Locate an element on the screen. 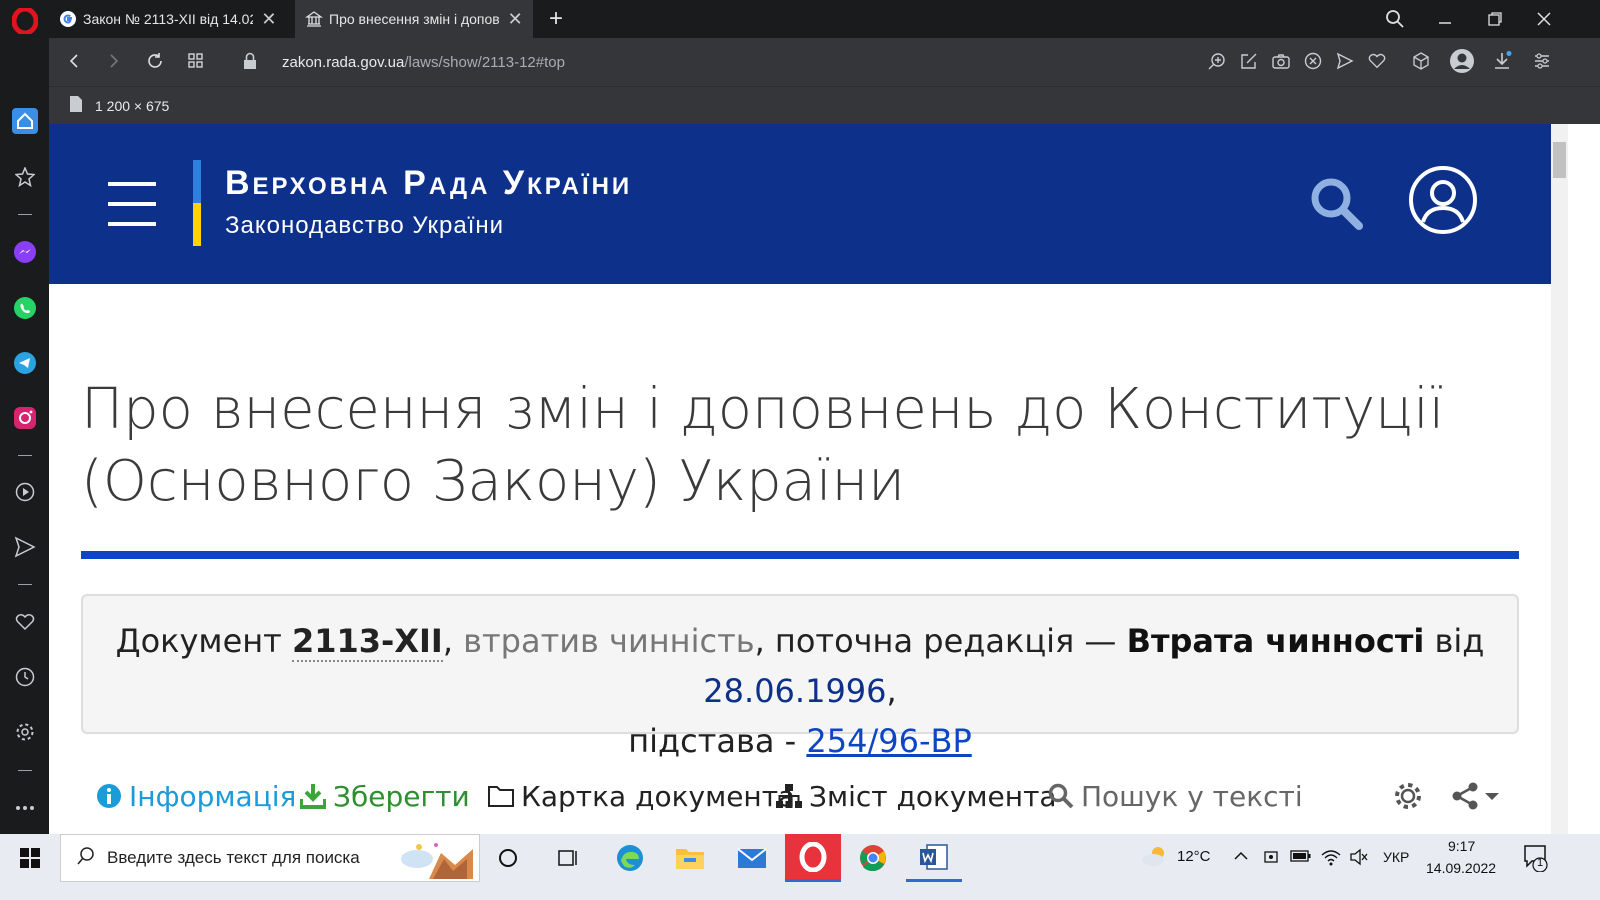  share-icon is located at coordinates (1476, 796).